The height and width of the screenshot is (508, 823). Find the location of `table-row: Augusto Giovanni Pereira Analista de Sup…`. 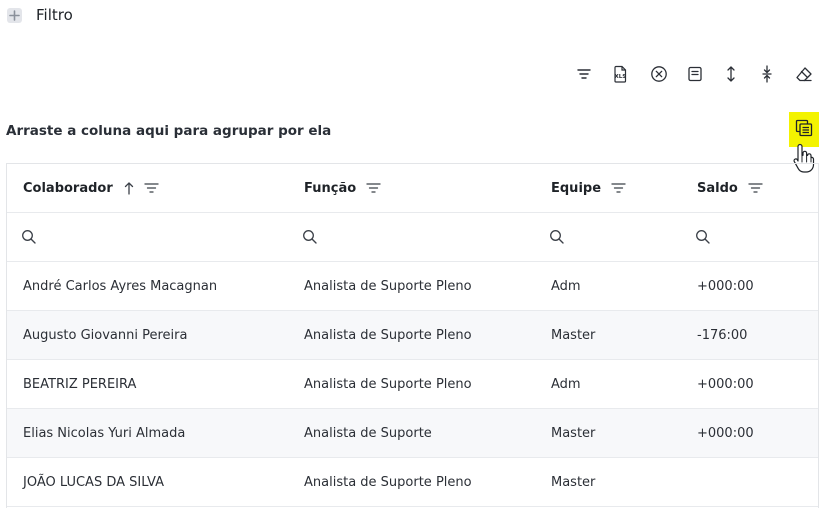

table-row: Augusto Giovanni Pereira Analista de Sup… is located at coordinates (412, 335).